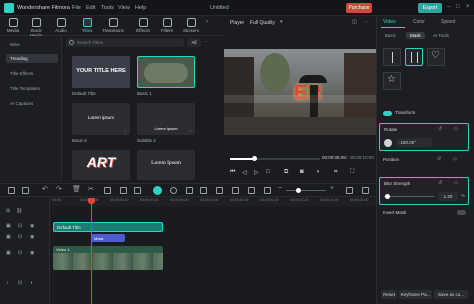 This screenshot has height=304, width=474. What do you see at coordinates (262, 23) in the screenshot?
I see `quality-dropdown: Full Quality` at bounding box center [262, 23].